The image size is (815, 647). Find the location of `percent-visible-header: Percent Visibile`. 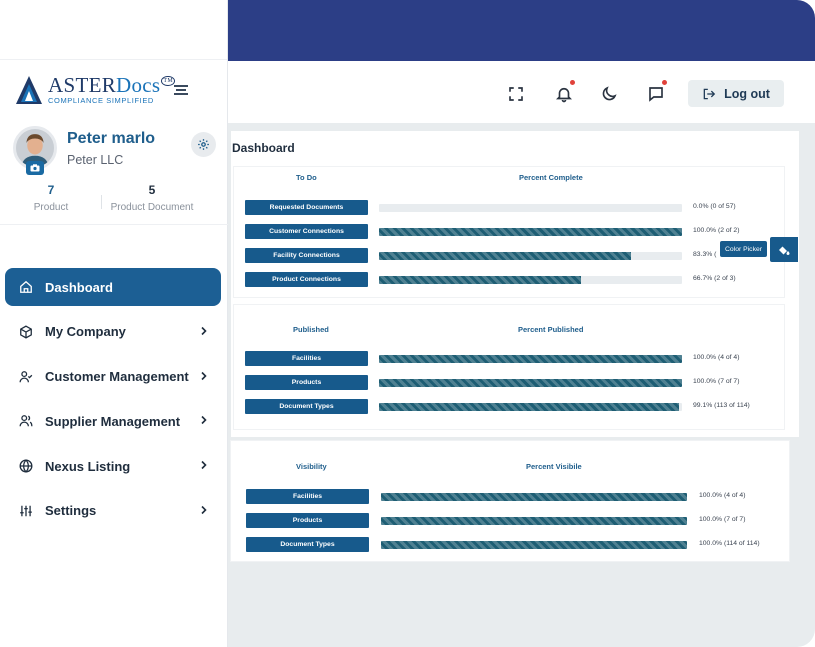

percent-visible-header: Percent Visibile is located at coordinates (554, 466).